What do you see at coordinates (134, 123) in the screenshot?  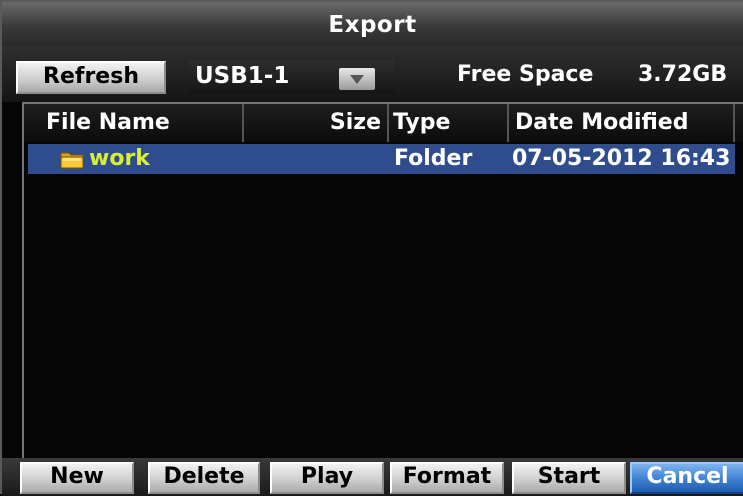 I see `column-header-file-name: File Name` at bounding box center [134, 123].